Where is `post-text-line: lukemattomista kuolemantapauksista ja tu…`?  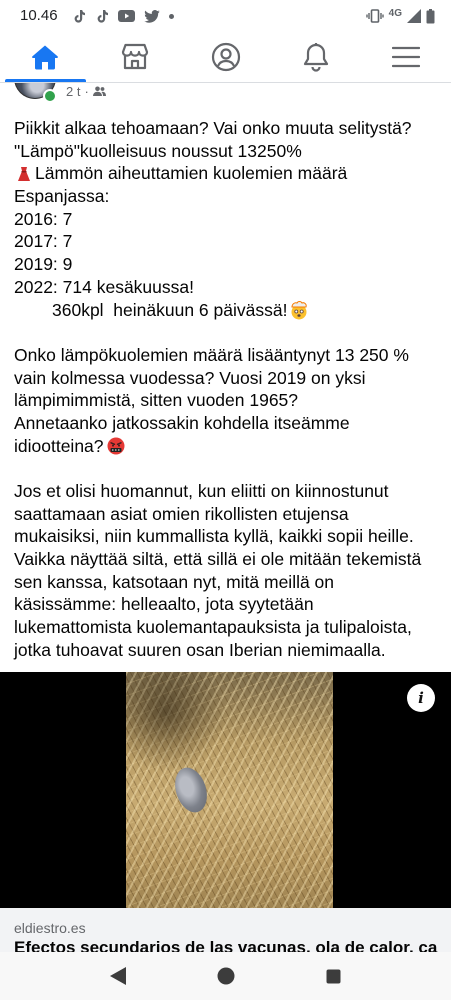 post-text-line: lukemattomista kuolemantapauksista ja tu… is located at coordinates (229, 627).